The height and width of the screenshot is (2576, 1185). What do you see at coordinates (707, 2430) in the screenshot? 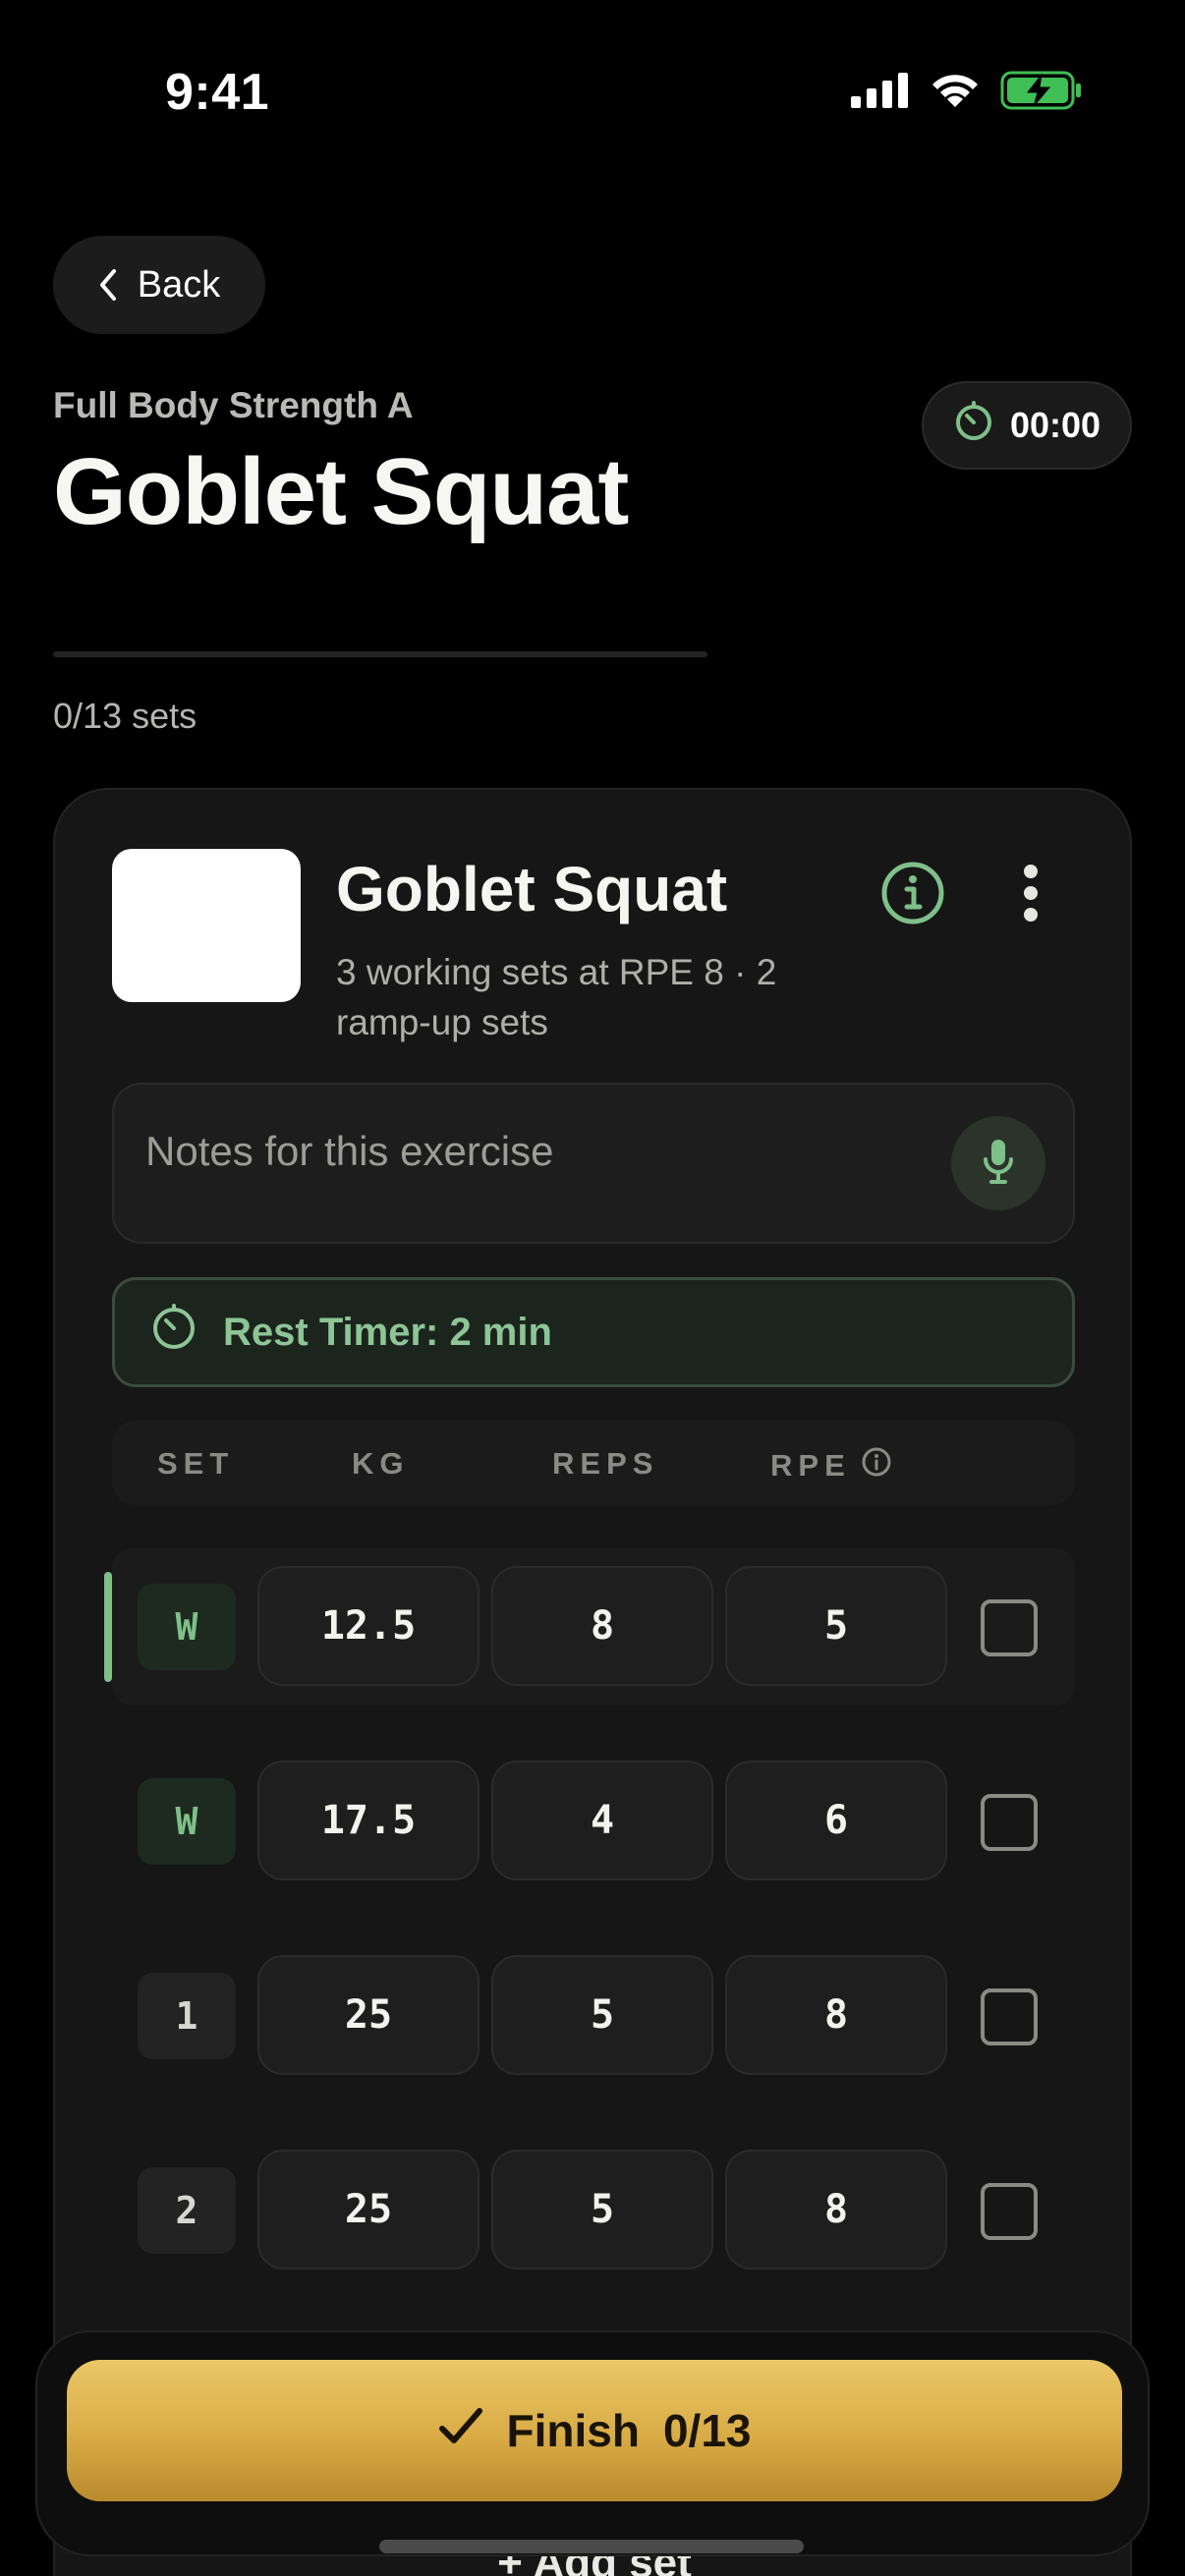
I see `finish-count: 0/13` at bounding box center [707, 2430].